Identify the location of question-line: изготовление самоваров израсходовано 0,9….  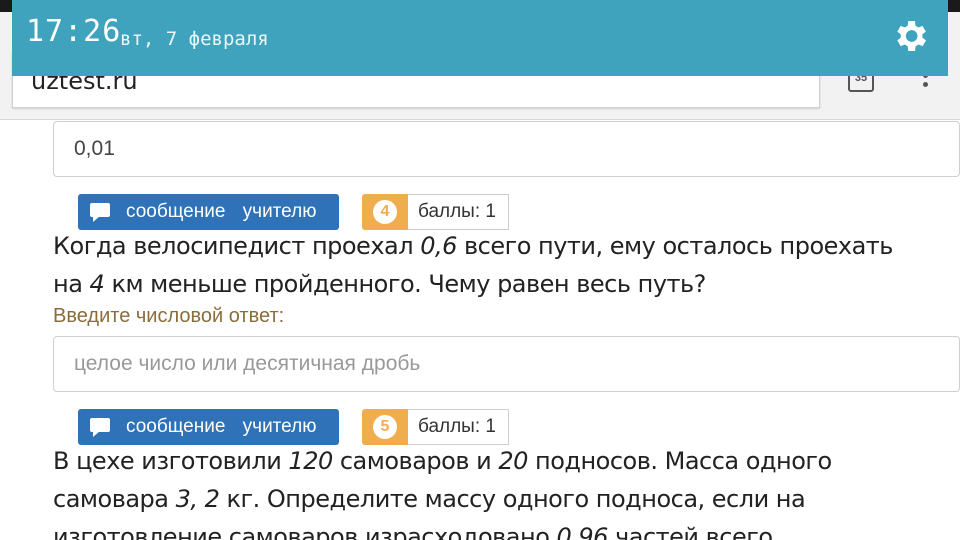
(413, 531).